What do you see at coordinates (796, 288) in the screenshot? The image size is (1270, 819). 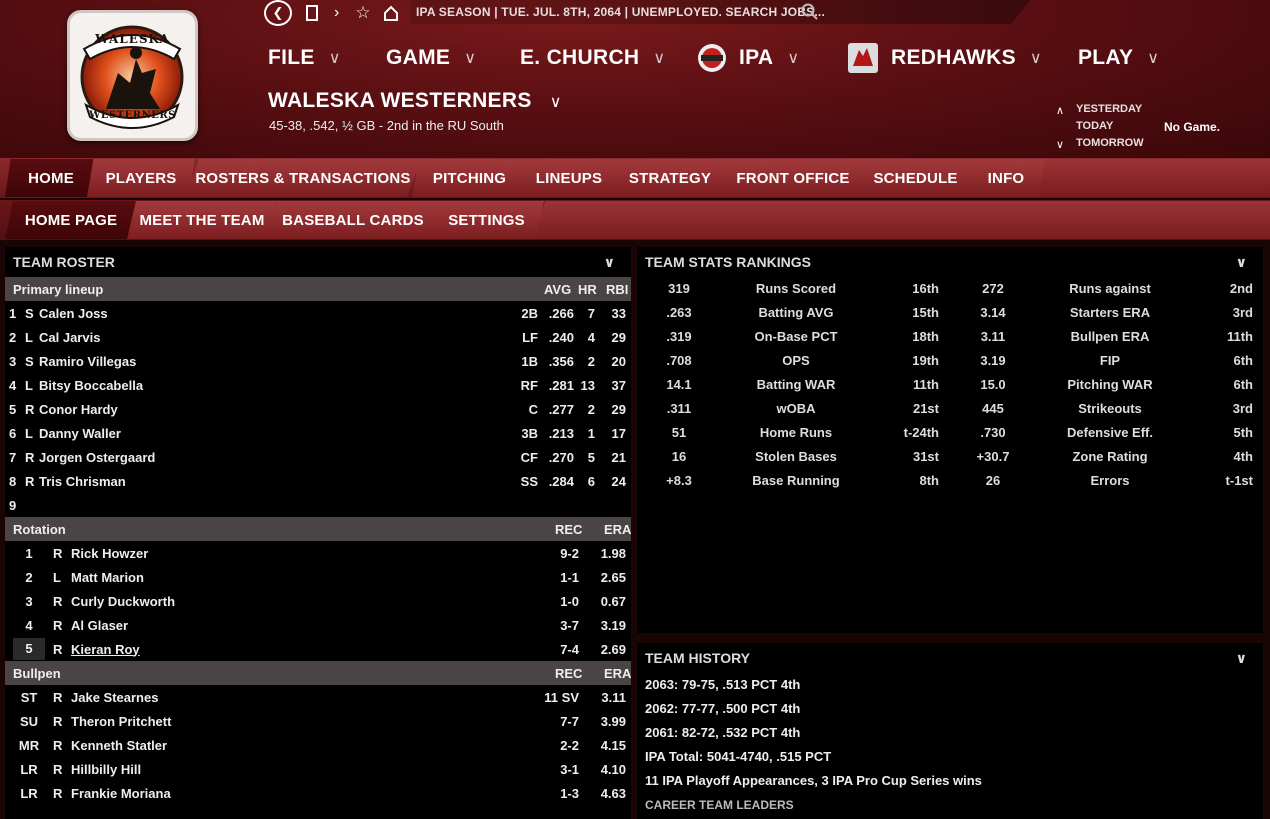 I see `offense-stat-label: Runs Scored` at bounding box center [796, 288].